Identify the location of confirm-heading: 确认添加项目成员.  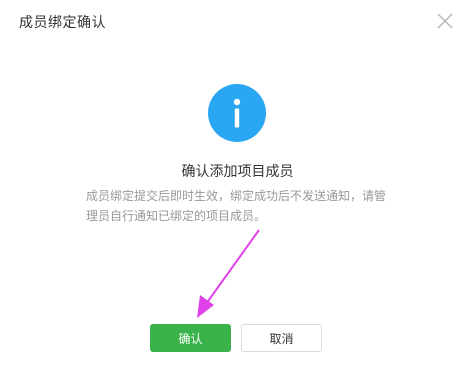
(237, 172).